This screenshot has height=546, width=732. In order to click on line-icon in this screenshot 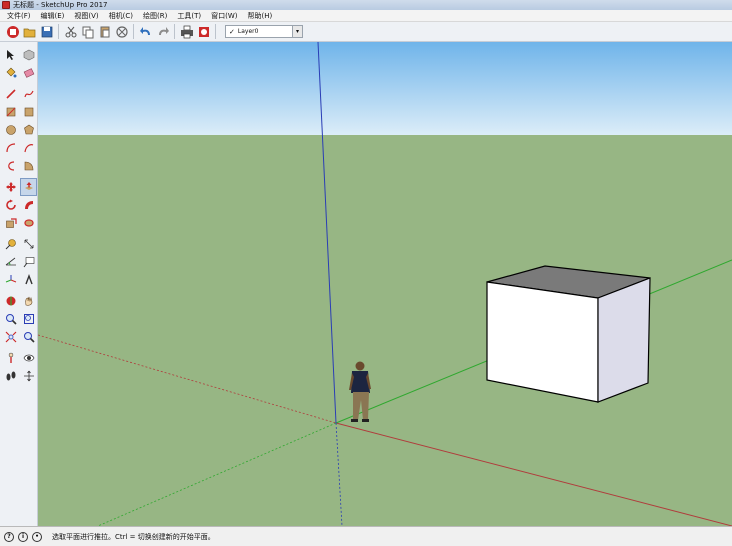, I will do `click(10, 94)`.